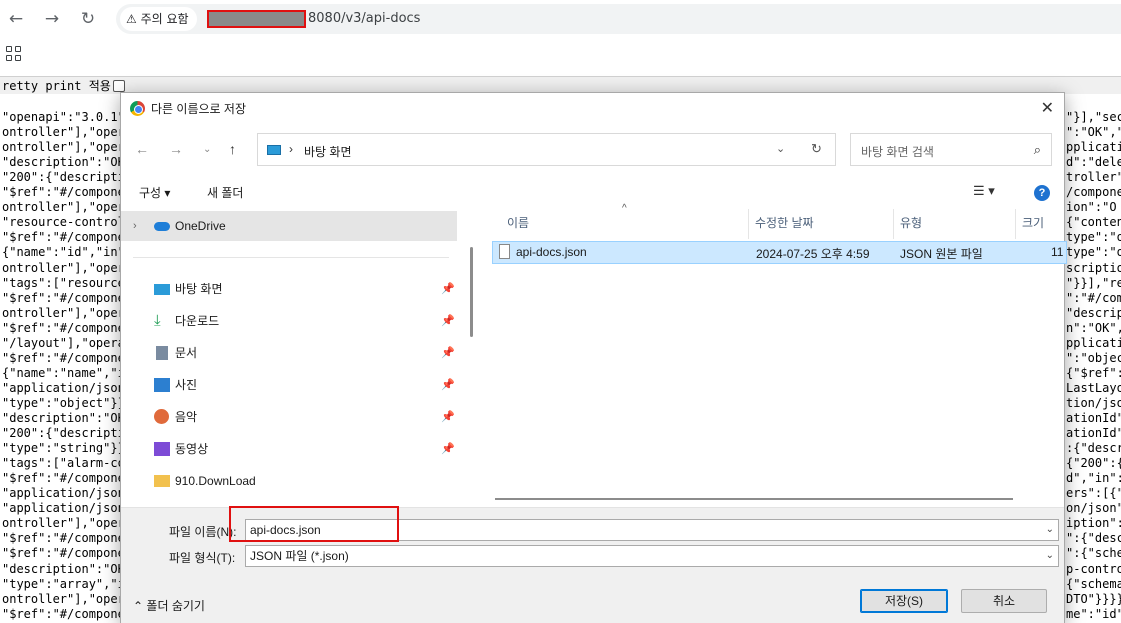 This screenshot has height=623, width=1121. I want to click on back-arrow-icon: ←, so click(142, 149).